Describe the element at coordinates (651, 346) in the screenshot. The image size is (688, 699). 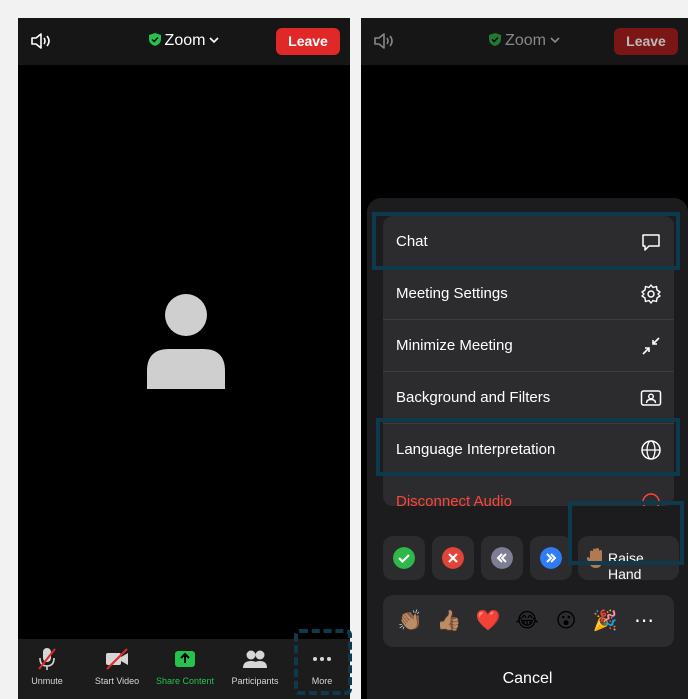
I see `minimize-arrows-icon` at that location.